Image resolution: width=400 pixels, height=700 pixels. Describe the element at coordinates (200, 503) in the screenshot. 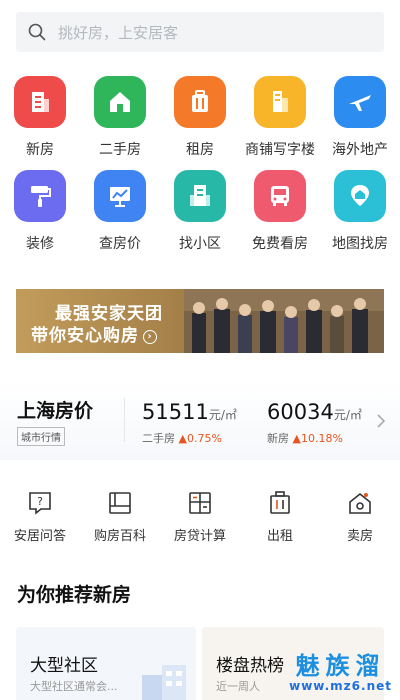

I see `calculator-icon` at that location.